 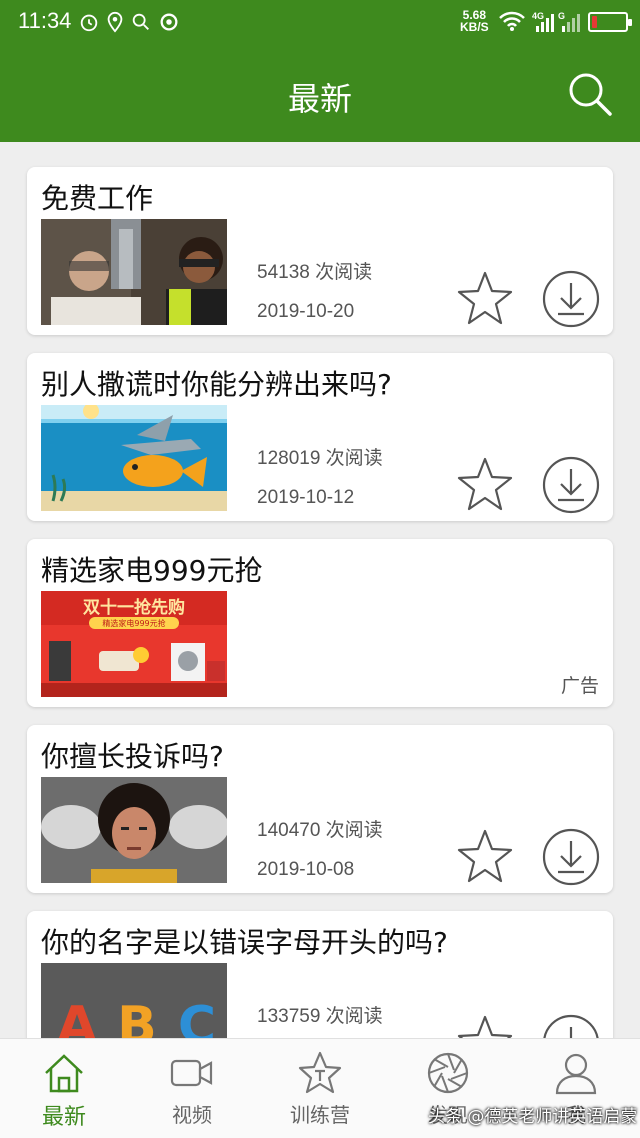 What do you see at coordinates (576, 1074) in the screenshot?
I see `user-icon` at bounding box center [576, 1074].